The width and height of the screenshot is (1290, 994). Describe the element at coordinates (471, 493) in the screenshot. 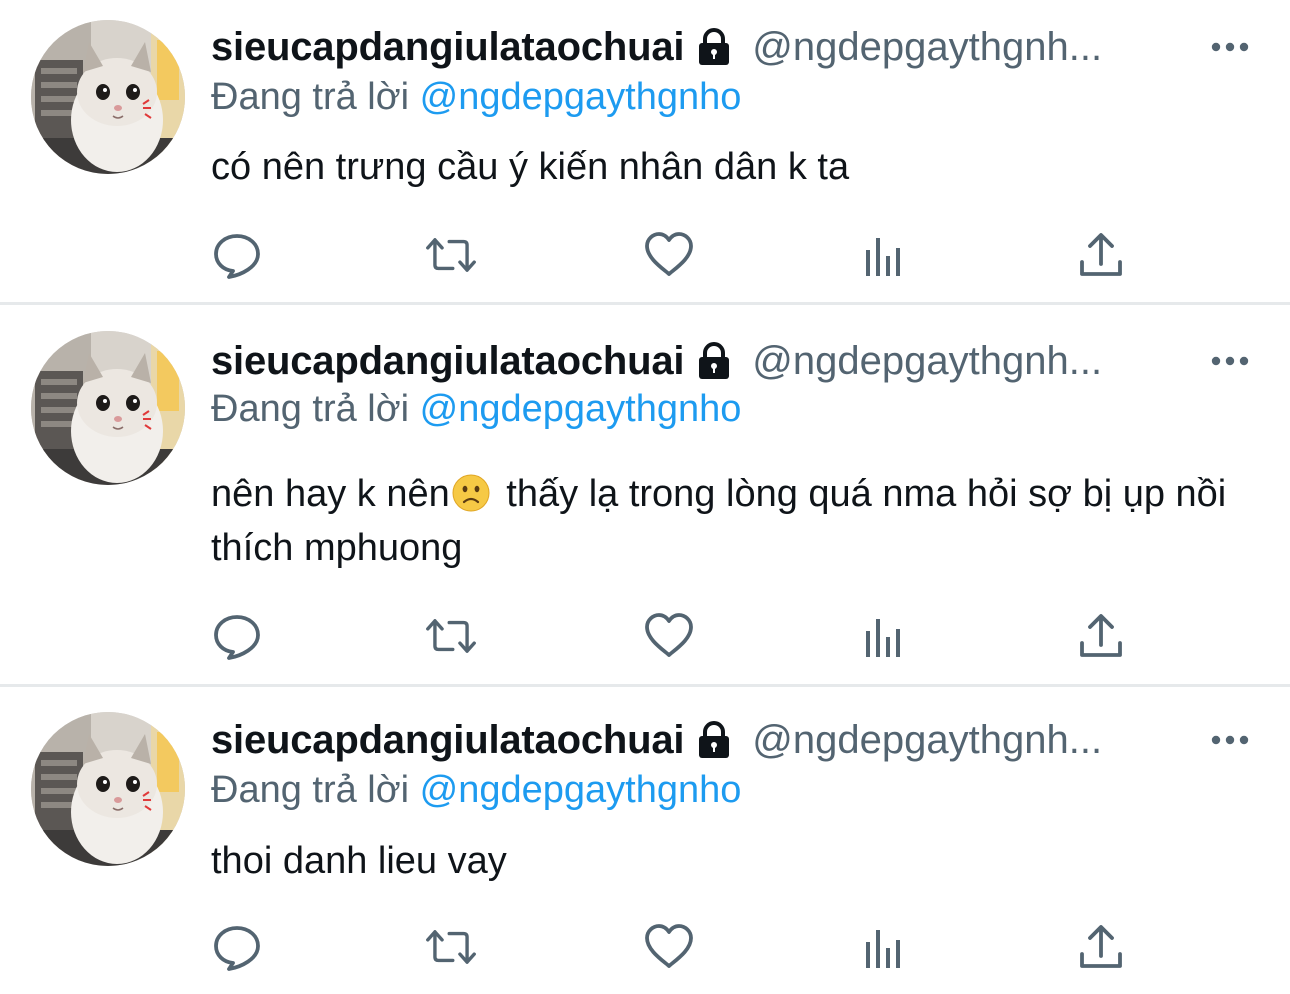

I see `slightly-frowning-face-icon` at that location.